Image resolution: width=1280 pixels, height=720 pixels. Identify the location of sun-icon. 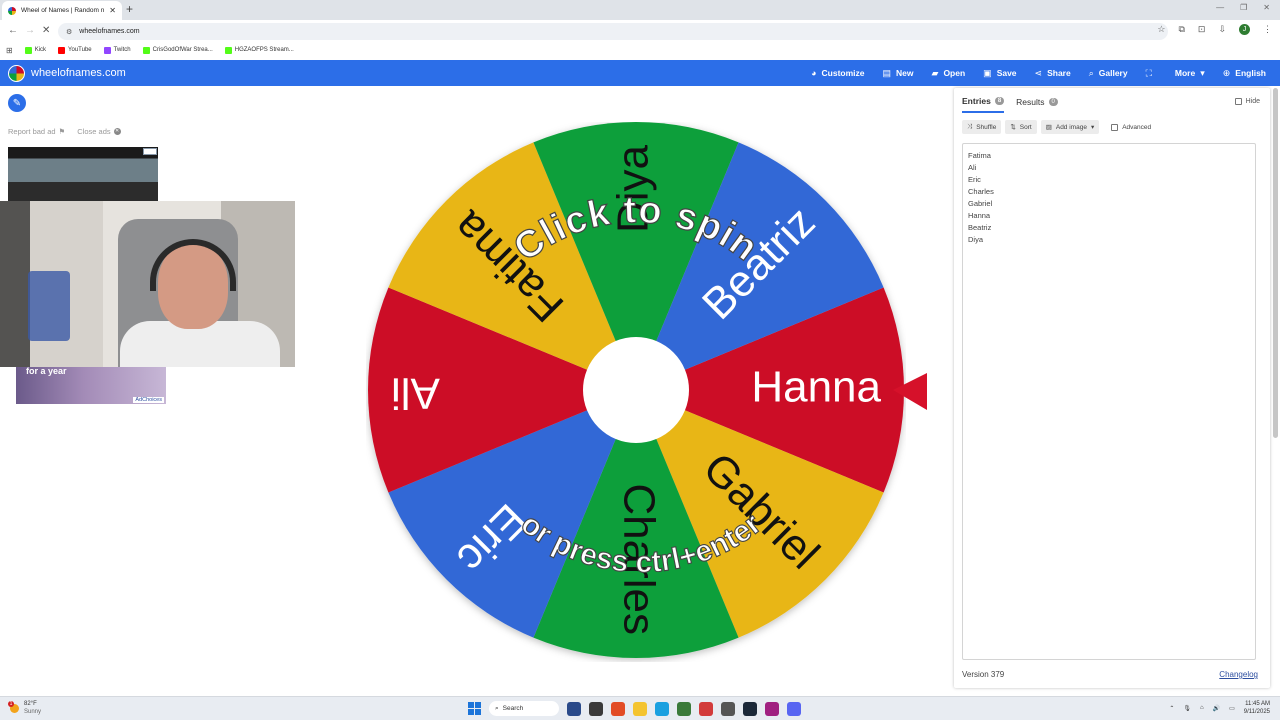
(13, 706).